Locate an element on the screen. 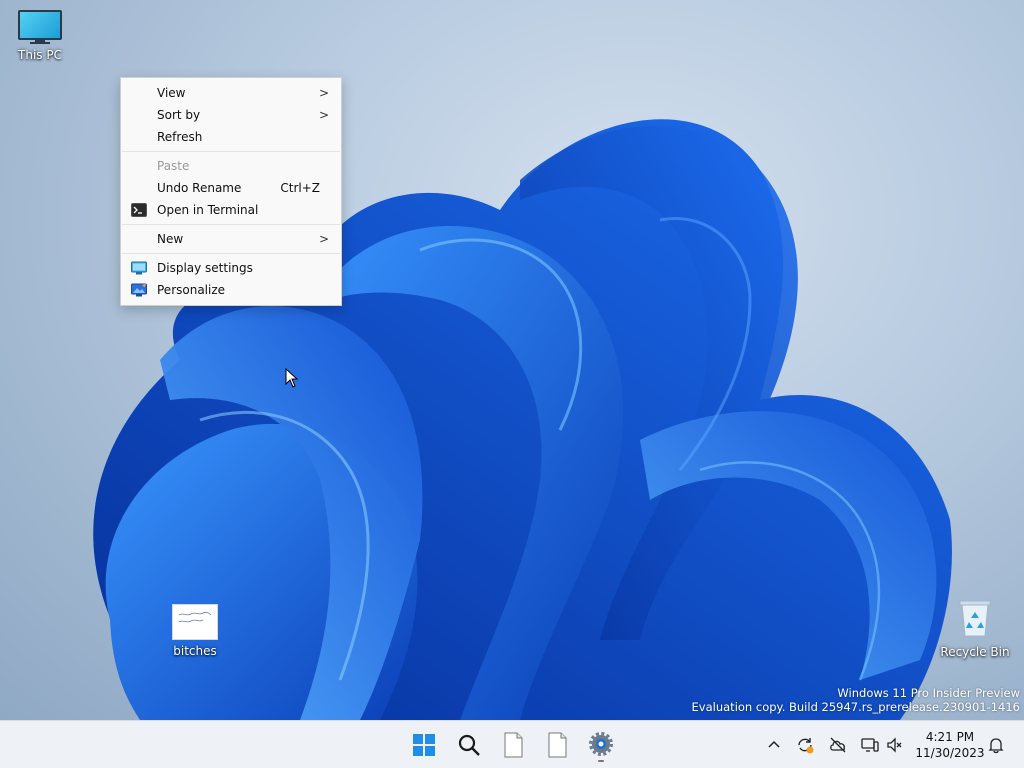  desktop-icon-label: This PC is located at coordinates (40, 55).